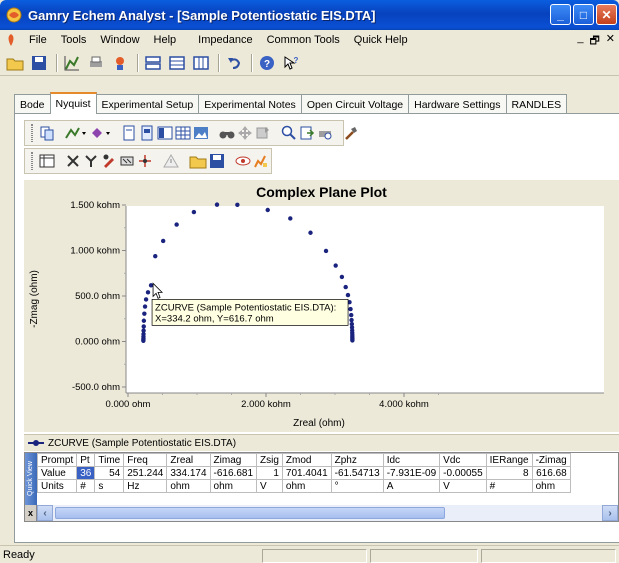  What do you see at coordinates (86, 460) in the screenshot?
I see `table-cell: Pt` at bounding box center [86, 460].